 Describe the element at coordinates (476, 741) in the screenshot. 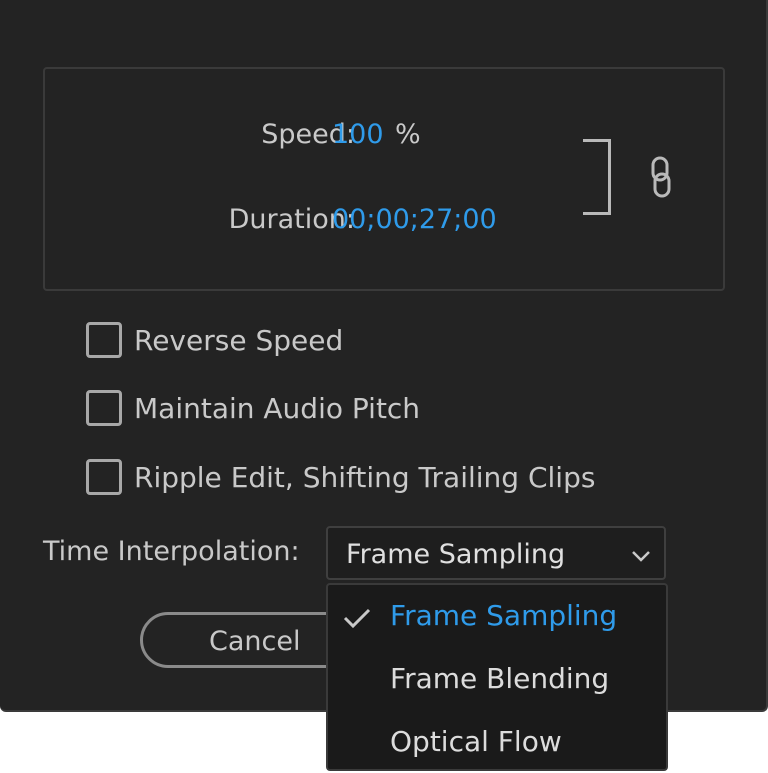

I see `menu-item-label: Optical Flow` at that location.